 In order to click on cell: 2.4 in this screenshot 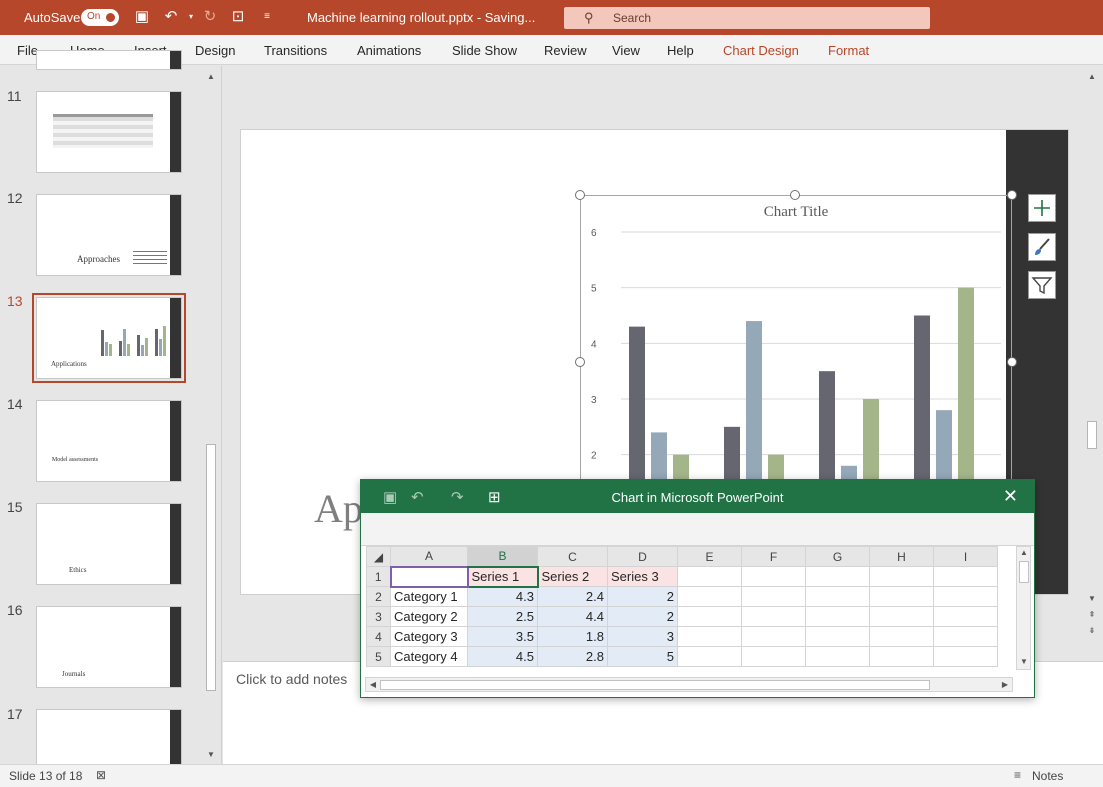, I will do `click(572, 596)`.